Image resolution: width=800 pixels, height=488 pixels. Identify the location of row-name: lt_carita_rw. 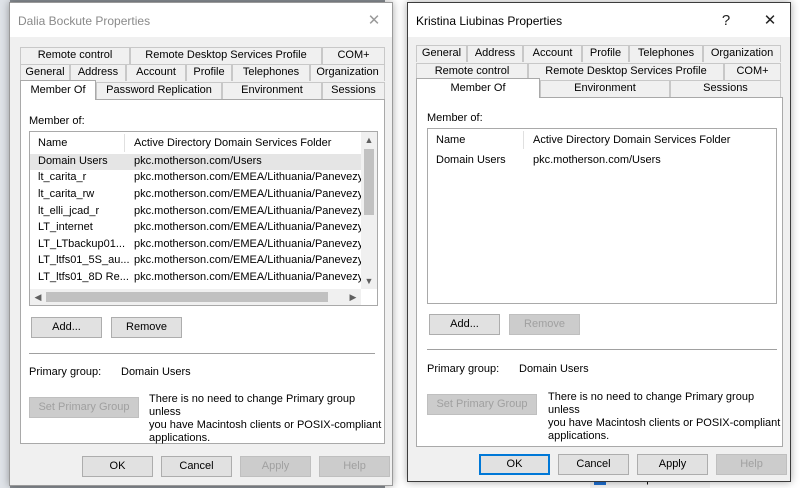
(66, 194).